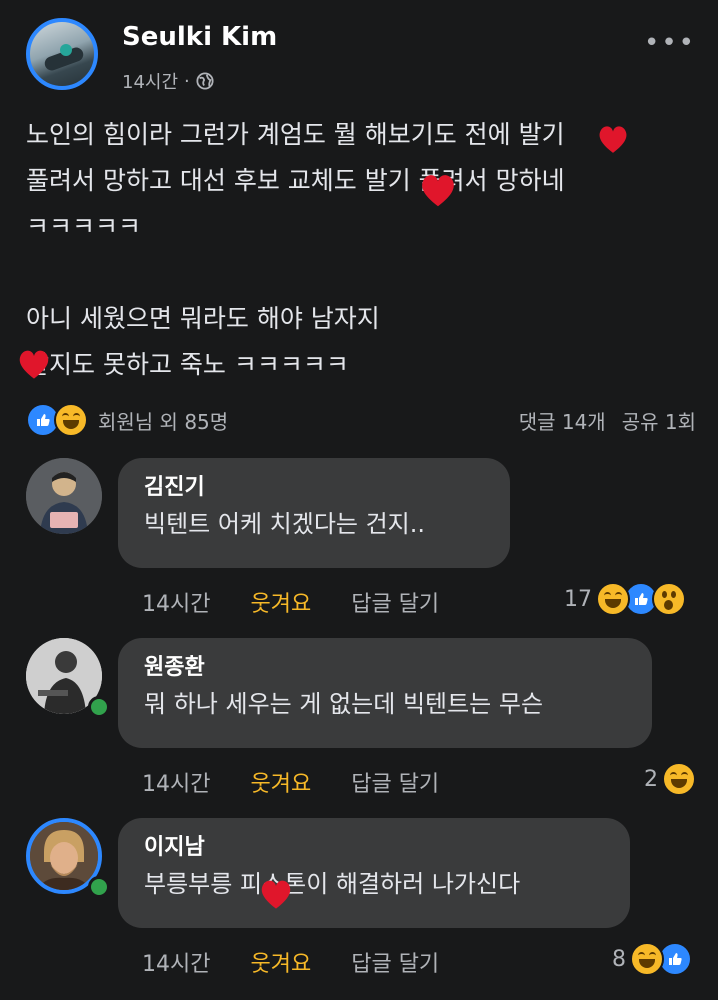  Describe the element at coordinates (187, 364) in the screenshot. I see `post-line: 발지도 못하고 죽노 ㅋㅋㅋㅋㅋ` at that location.